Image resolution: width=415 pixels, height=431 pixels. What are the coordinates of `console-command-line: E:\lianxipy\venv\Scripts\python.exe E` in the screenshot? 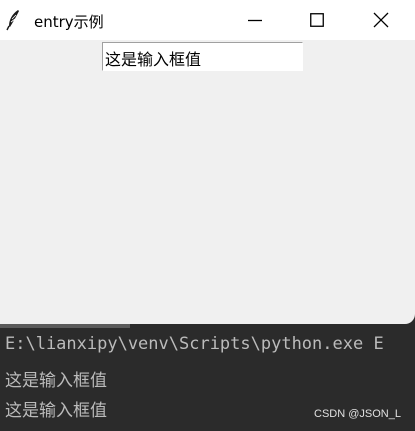 It's located at (194, 344).